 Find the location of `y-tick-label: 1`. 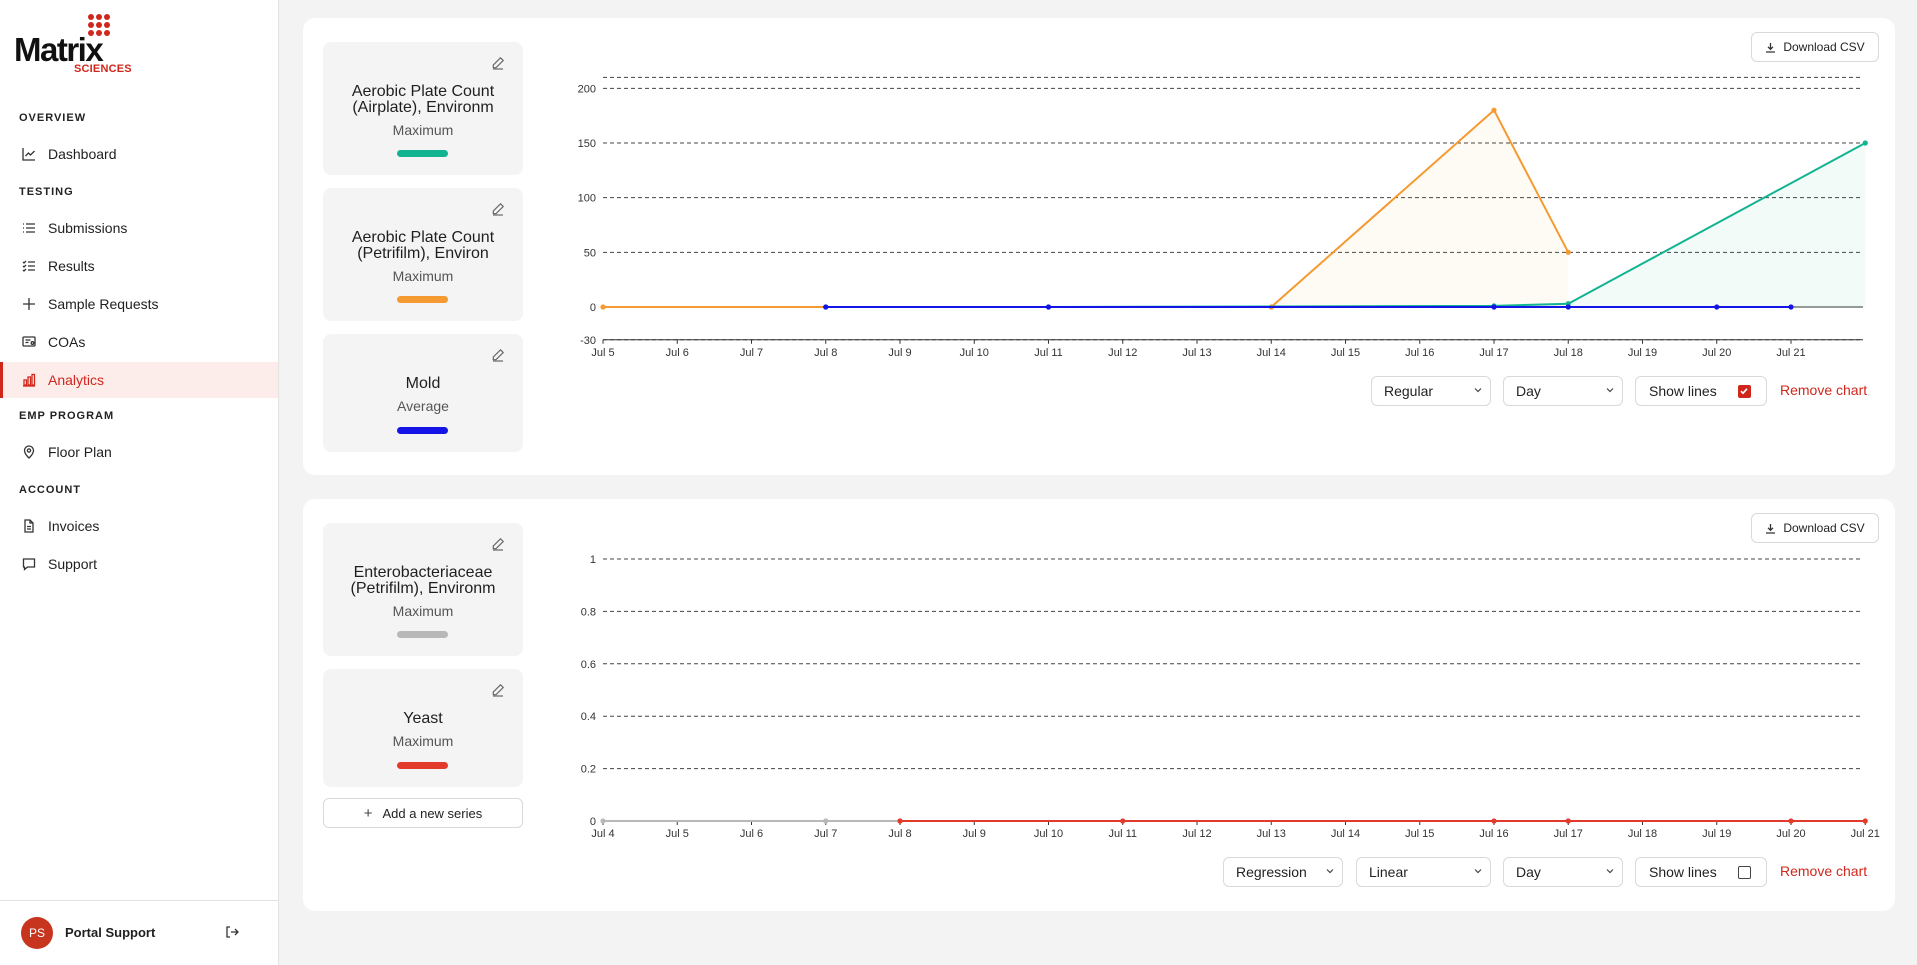

y-tick-label: 1 is located at coordinates (593, 560).